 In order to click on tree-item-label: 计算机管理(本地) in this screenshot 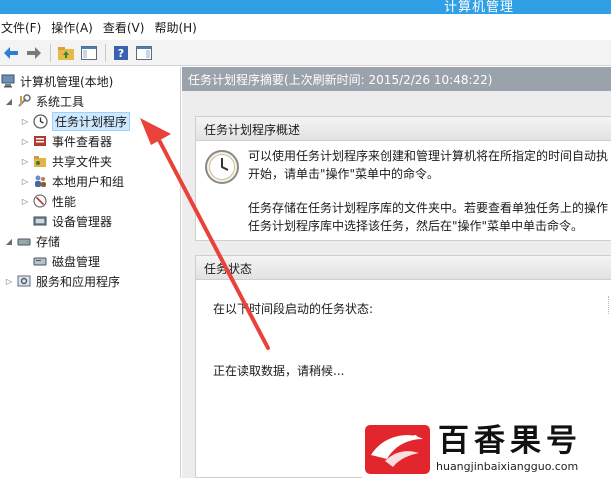, I will do `click(67, 81)`.